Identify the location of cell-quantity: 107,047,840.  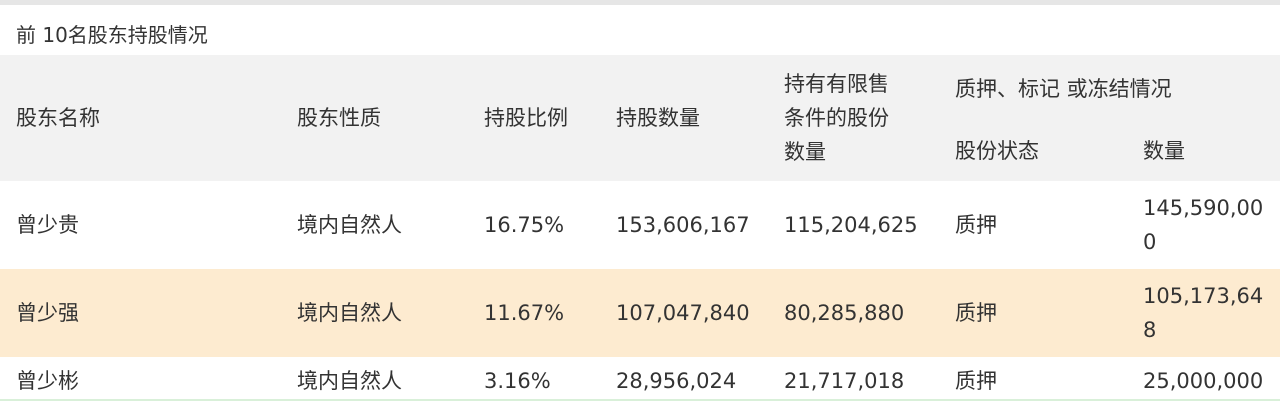
(683, 313).